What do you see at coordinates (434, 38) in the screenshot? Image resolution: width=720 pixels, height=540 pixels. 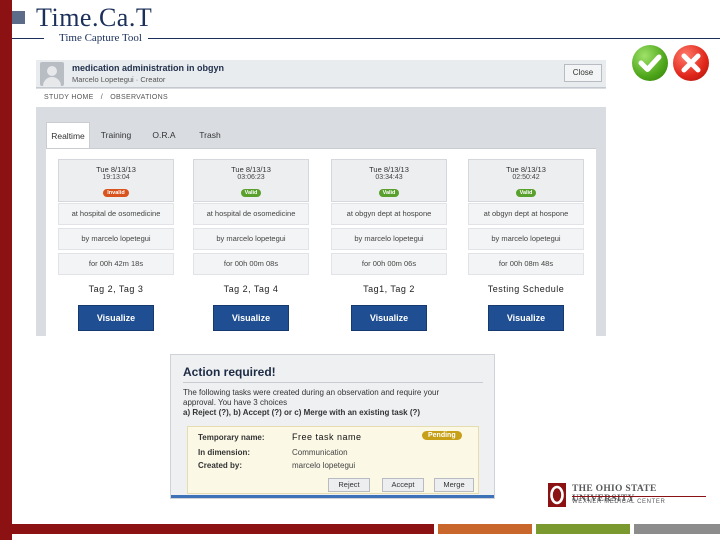 I see `title-rule-right` at bounding box center [434, 38].